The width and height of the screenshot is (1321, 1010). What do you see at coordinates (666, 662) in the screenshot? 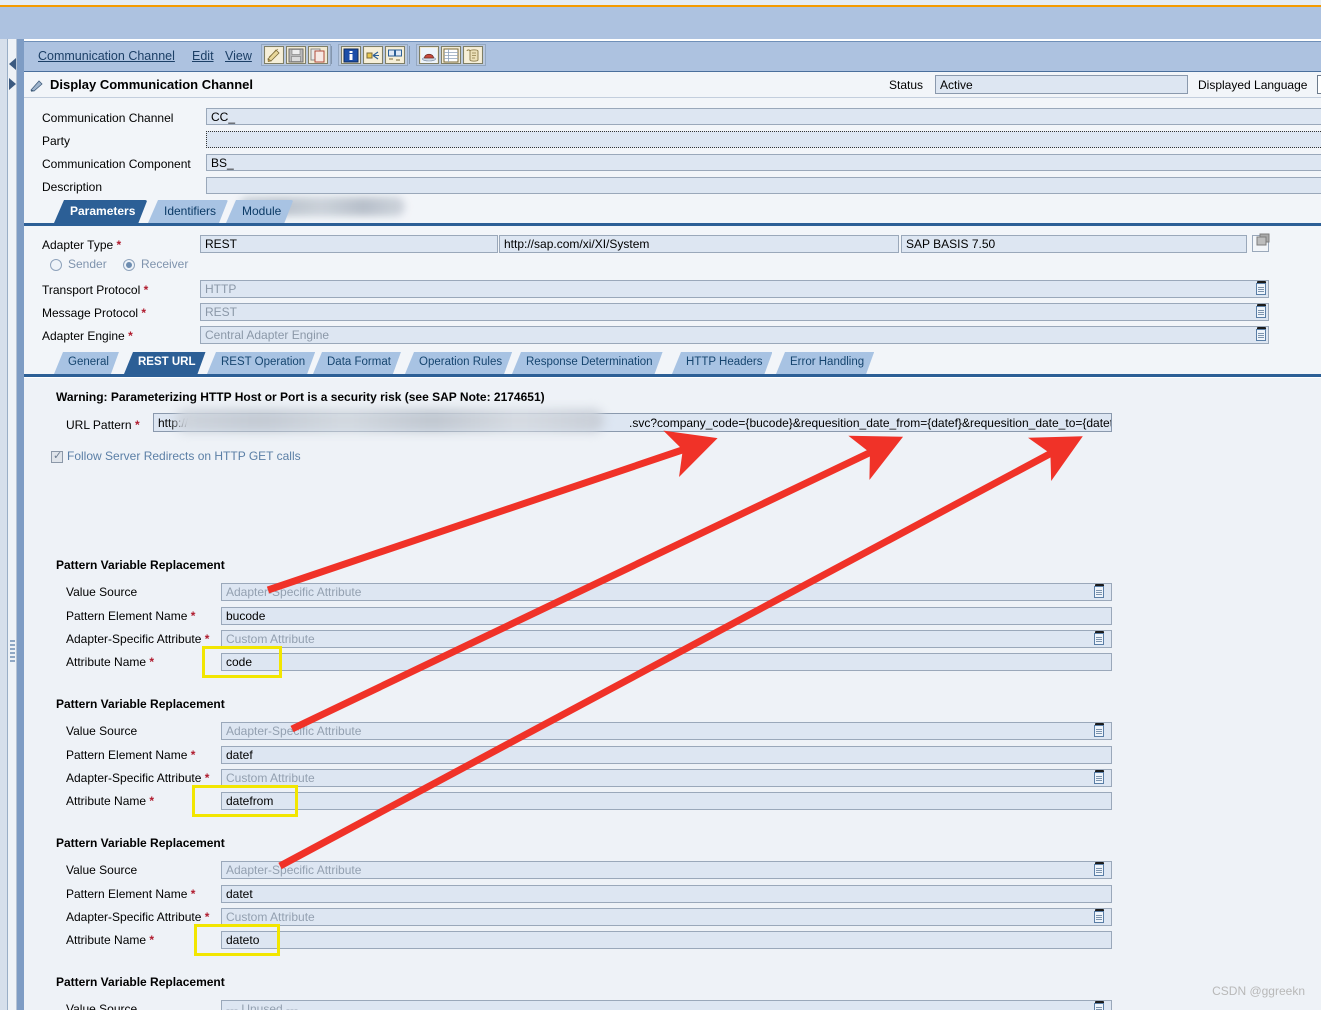
I see `attribute-name-field-1: code` at bounding box center [666, 662].